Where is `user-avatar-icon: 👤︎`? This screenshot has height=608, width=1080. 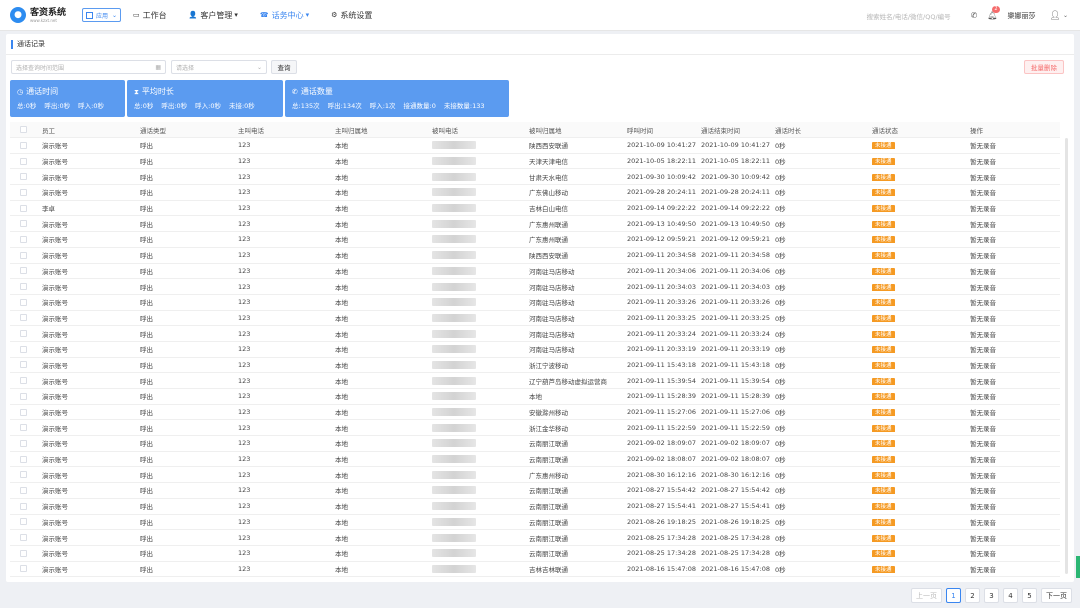 user-avatar-icon: 👤︎ is located at coordinates (1055, 16).